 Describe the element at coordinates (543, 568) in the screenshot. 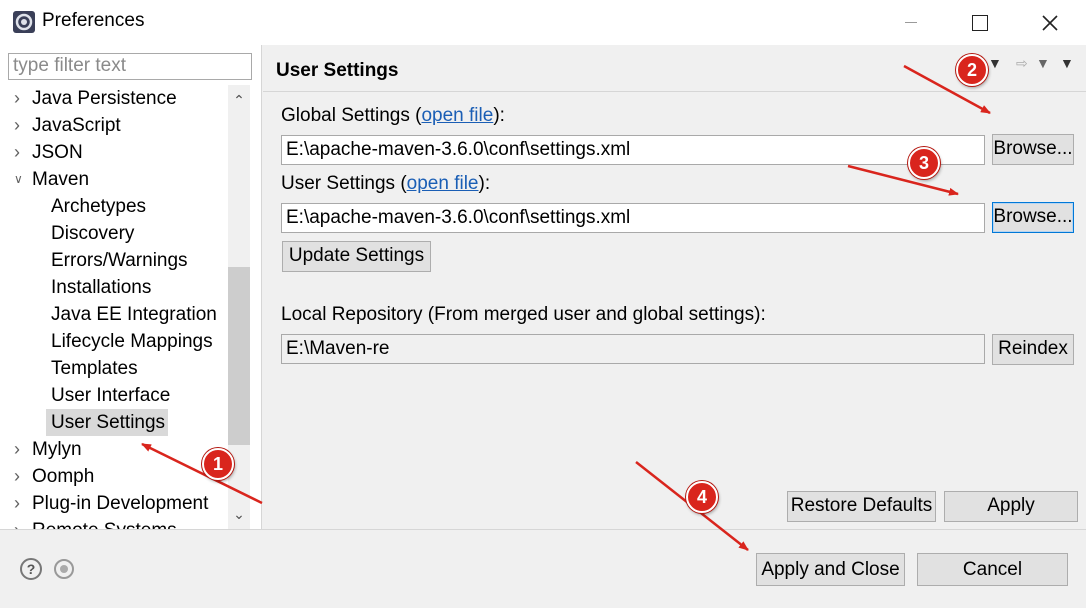

I see `dialog-footer: ? Apply and Close Cancel` at that location.